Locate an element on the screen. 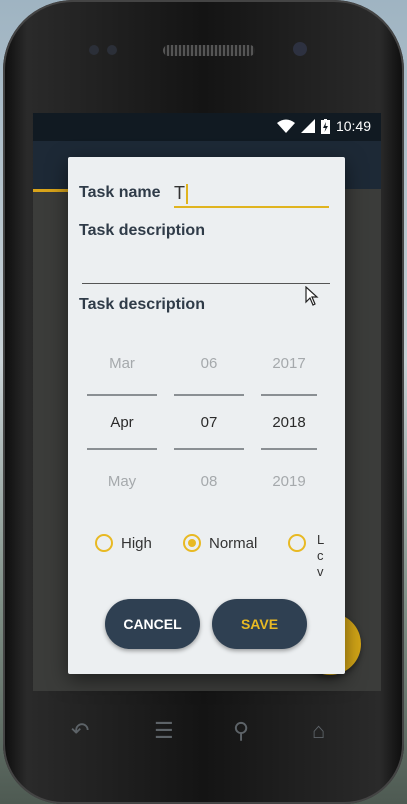  low-label-line: L is located at coordinates (321, 539).